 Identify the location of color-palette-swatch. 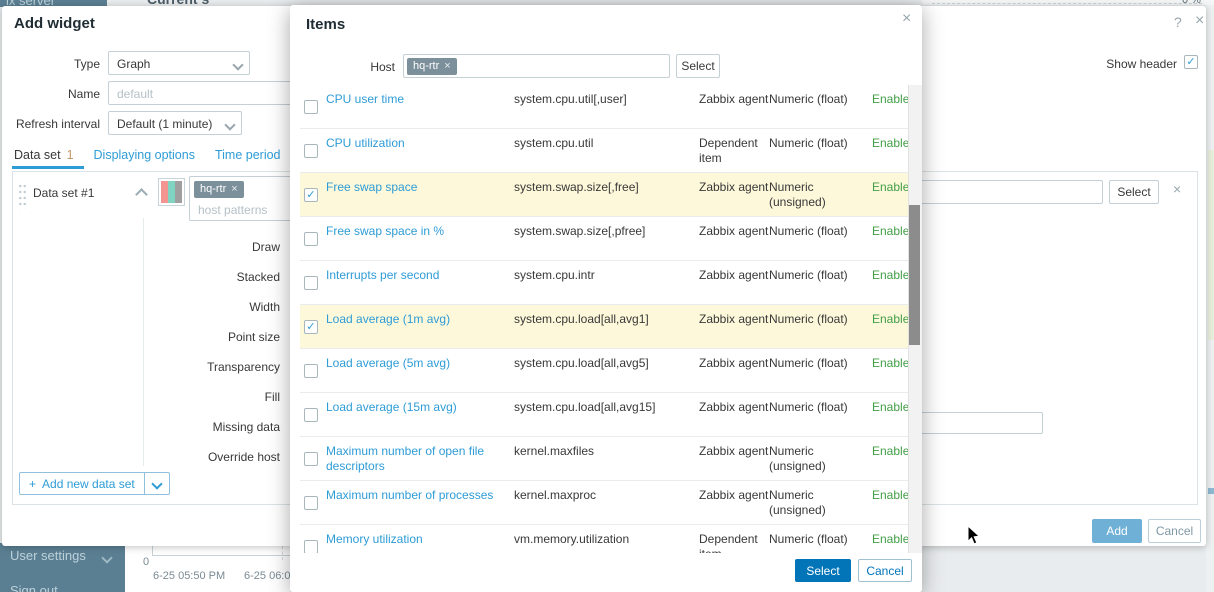
(171, 192).